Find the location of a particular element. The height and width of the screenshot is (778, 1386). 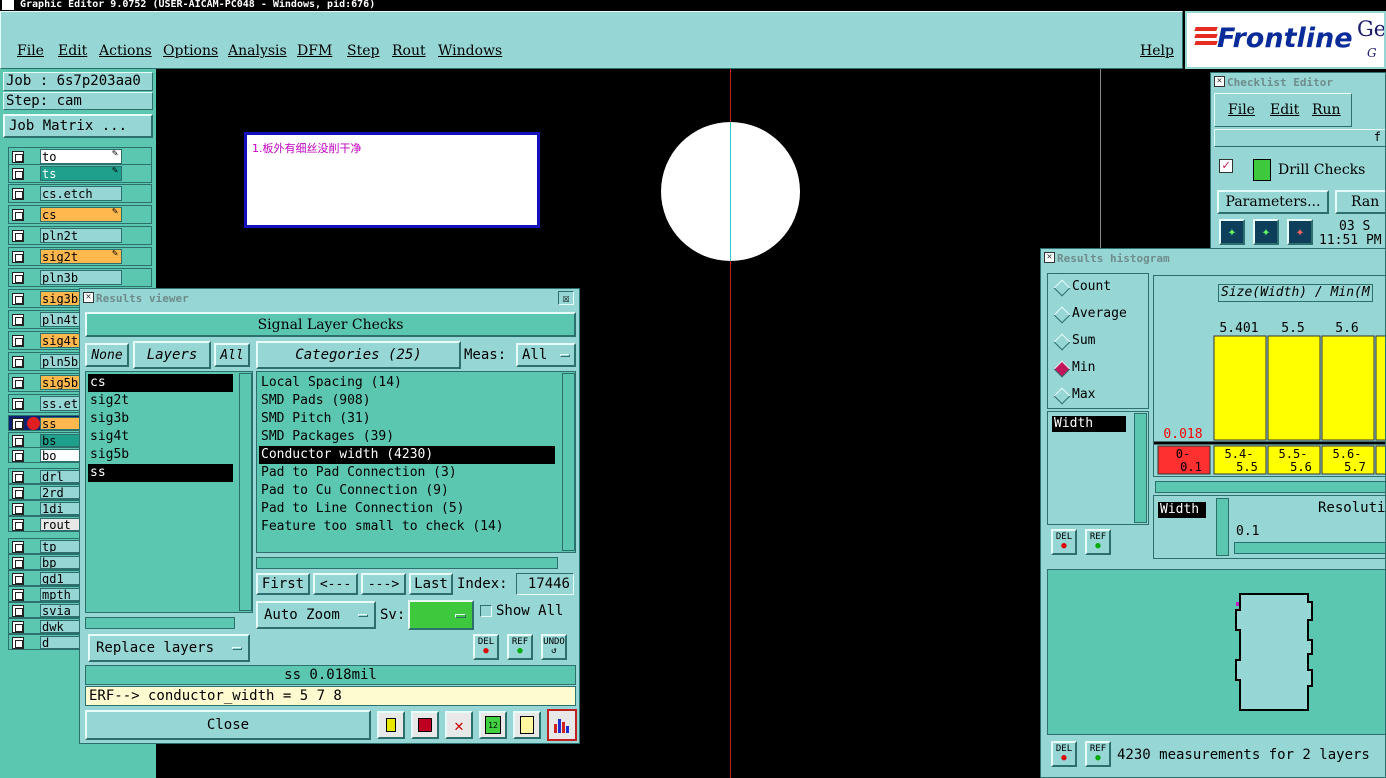

board-preview is located at coordinates (1216, 652).